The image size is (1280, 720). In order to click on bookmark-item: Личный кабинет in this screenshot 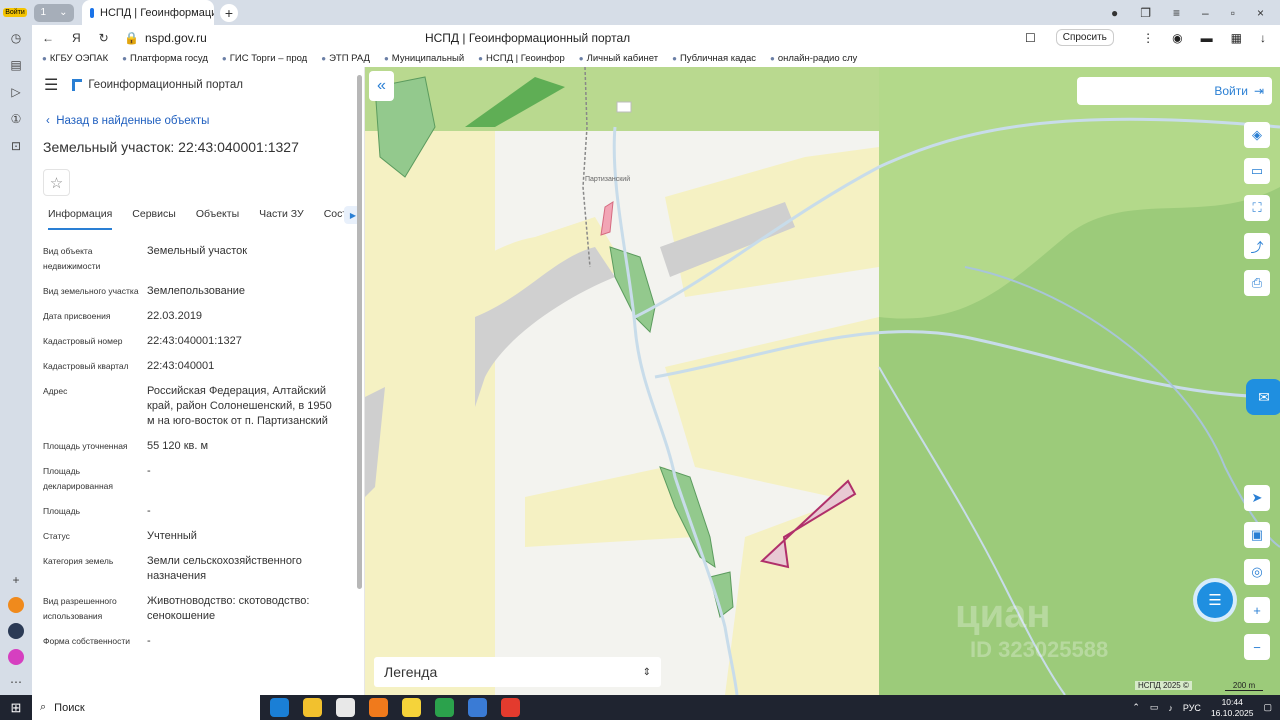, I will do `click(618, 58)`.